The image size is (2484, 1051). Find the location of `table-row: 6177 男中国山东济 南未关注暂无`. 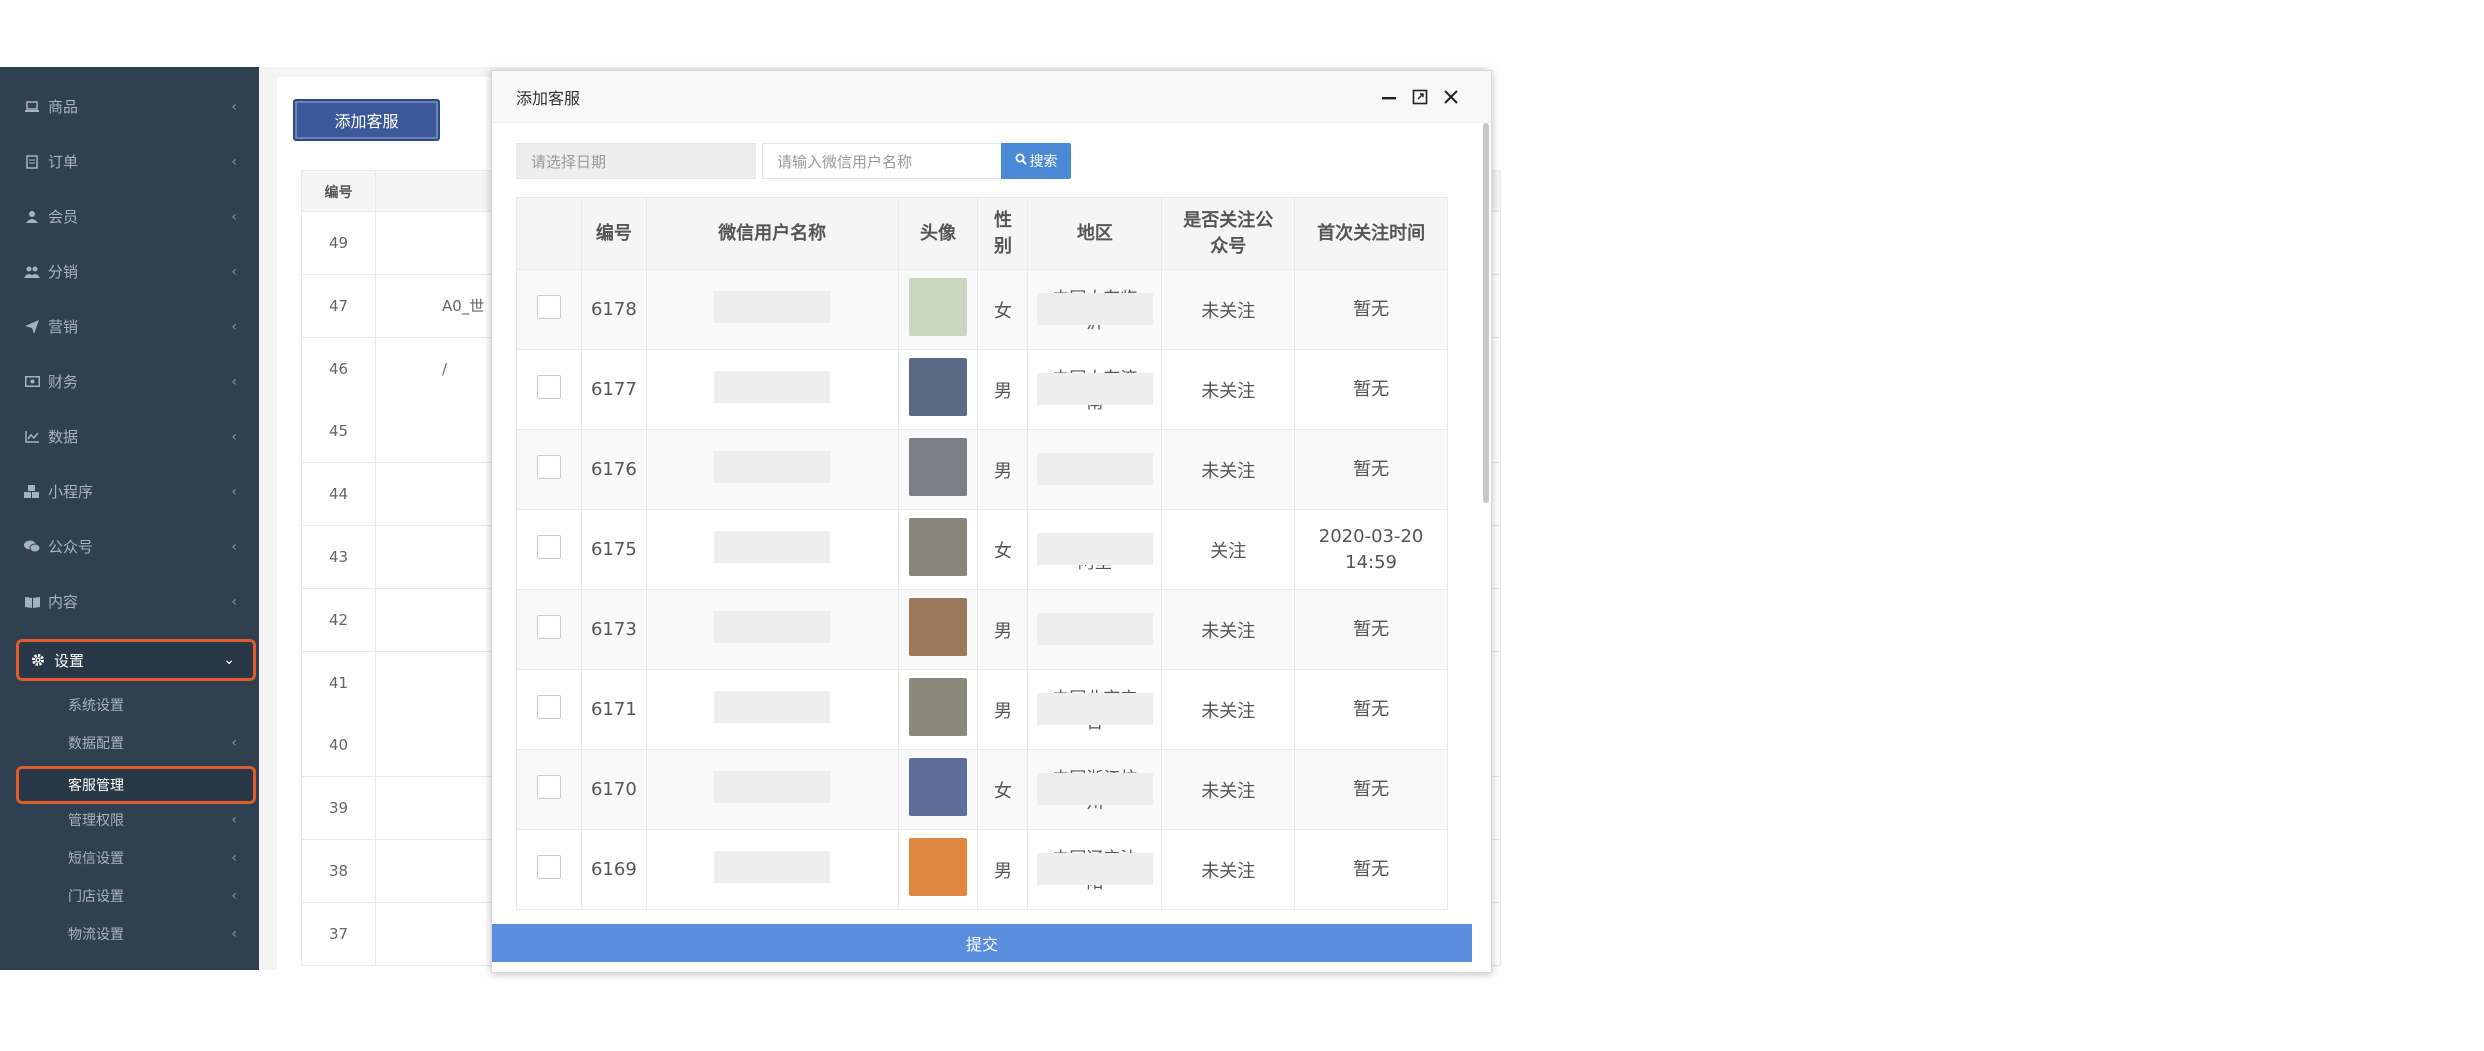

table-row: 6177 男中国山东济 南未关注暂无 is located at coordinates (982, 389).